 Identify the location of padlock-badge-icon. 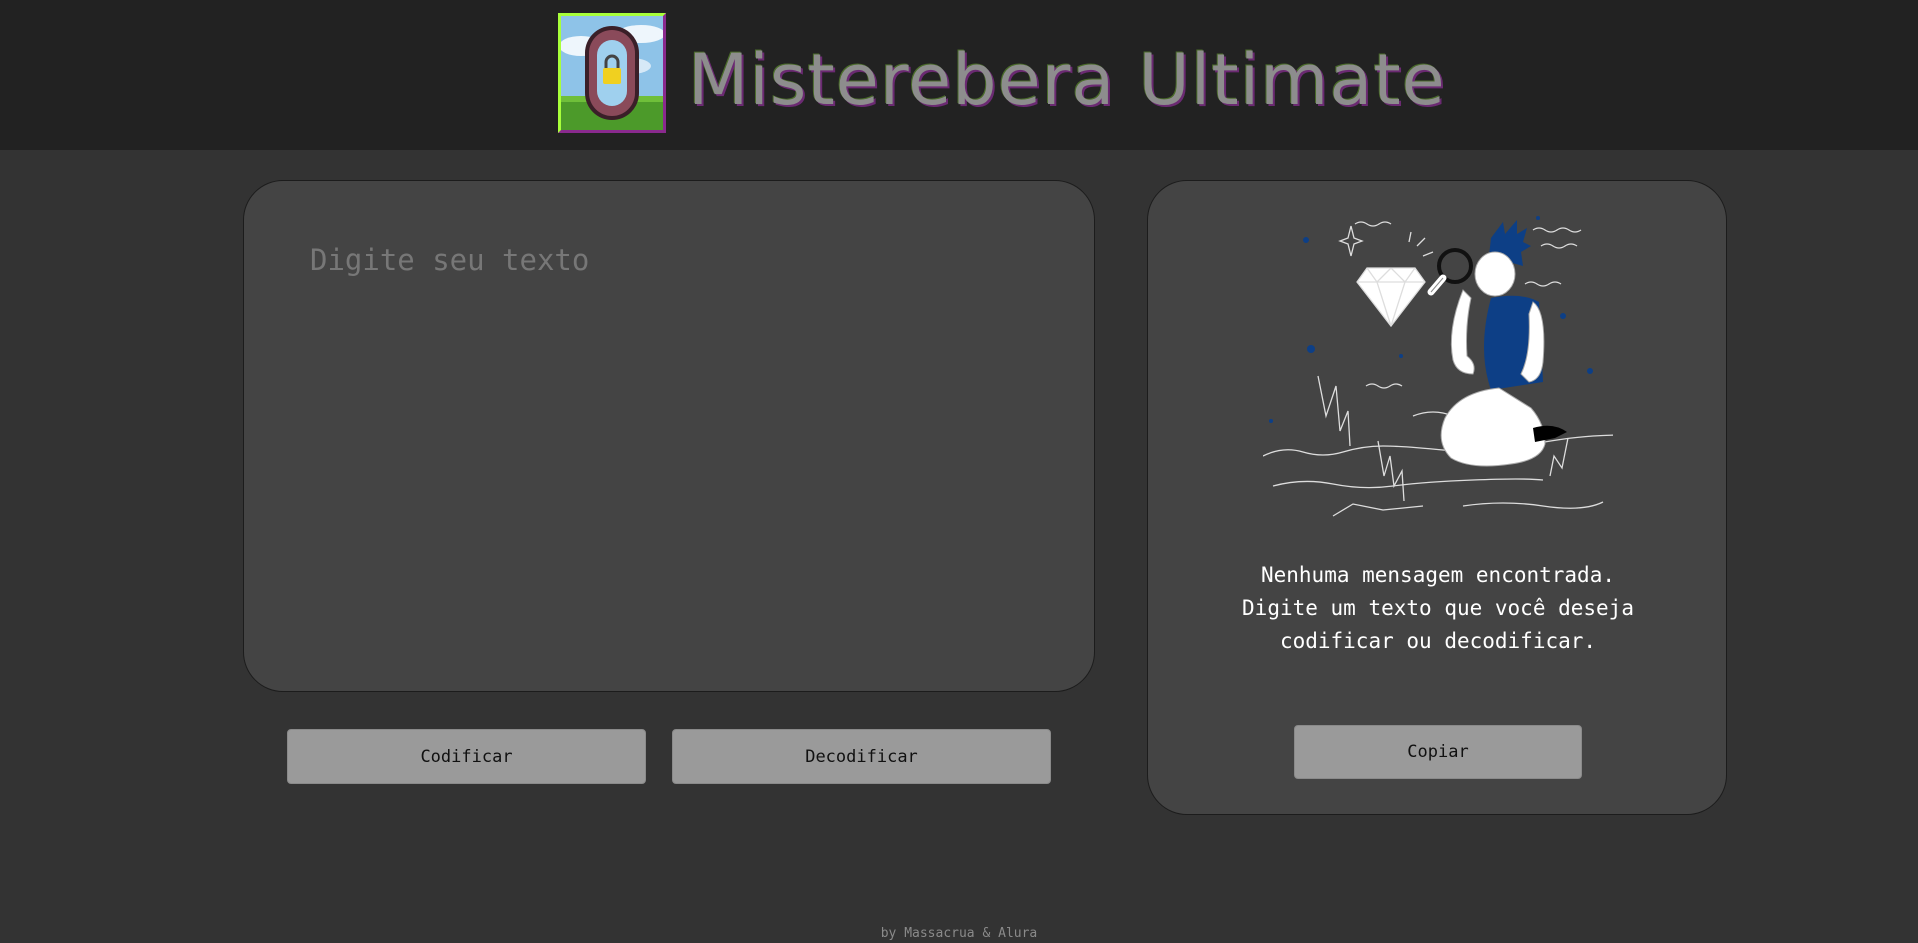
(612, 73).